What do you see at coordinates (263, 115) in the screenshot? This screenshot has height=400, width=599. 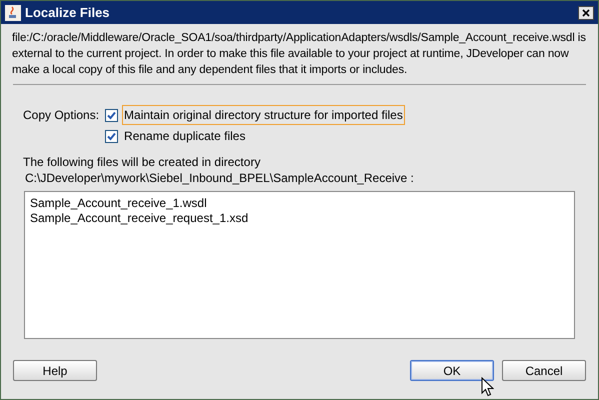 I see `option-label: Maintain original directory structure for imported files` at bounding box center [263, 115].